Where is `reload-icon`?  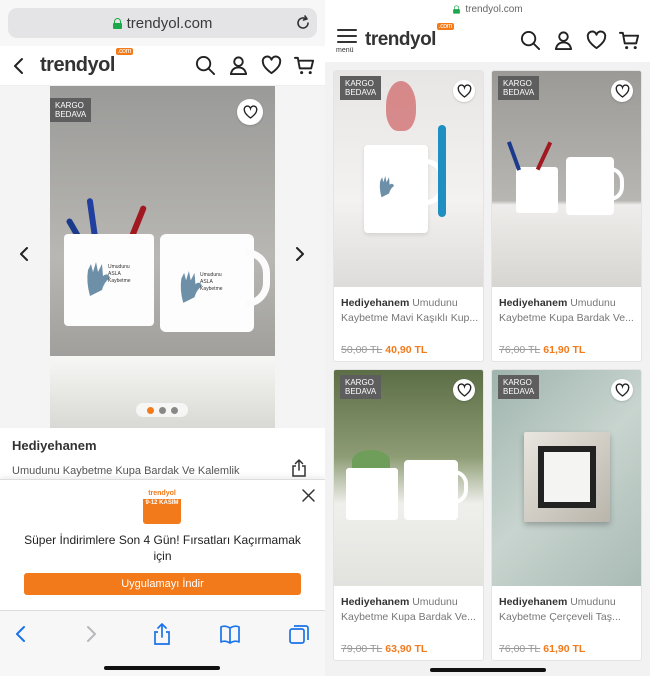 reload-icon is located at coordinates (303, 23).